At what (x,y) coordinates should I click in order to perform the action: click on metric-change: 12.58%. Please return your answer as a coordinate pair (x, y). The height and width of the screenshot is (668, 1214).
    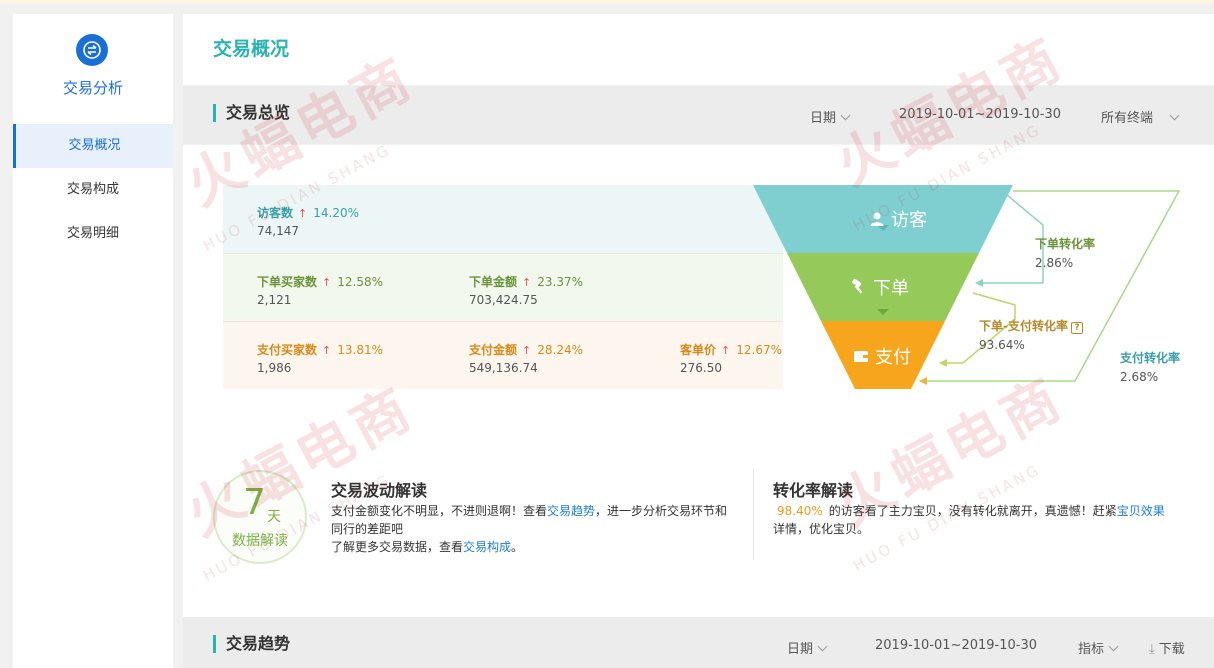
    Looking at the image, I should click on (360, 282).